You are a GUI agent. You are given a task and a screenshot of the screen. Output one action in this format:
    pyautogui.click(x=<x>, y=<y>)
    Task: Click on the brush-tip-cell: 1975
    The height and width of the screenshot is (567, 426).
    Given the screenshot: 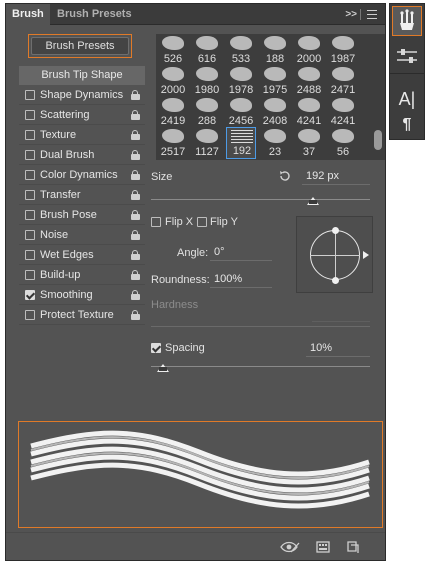 What is the action you would take?
    pyautogui.click(x=275, y=81)
    